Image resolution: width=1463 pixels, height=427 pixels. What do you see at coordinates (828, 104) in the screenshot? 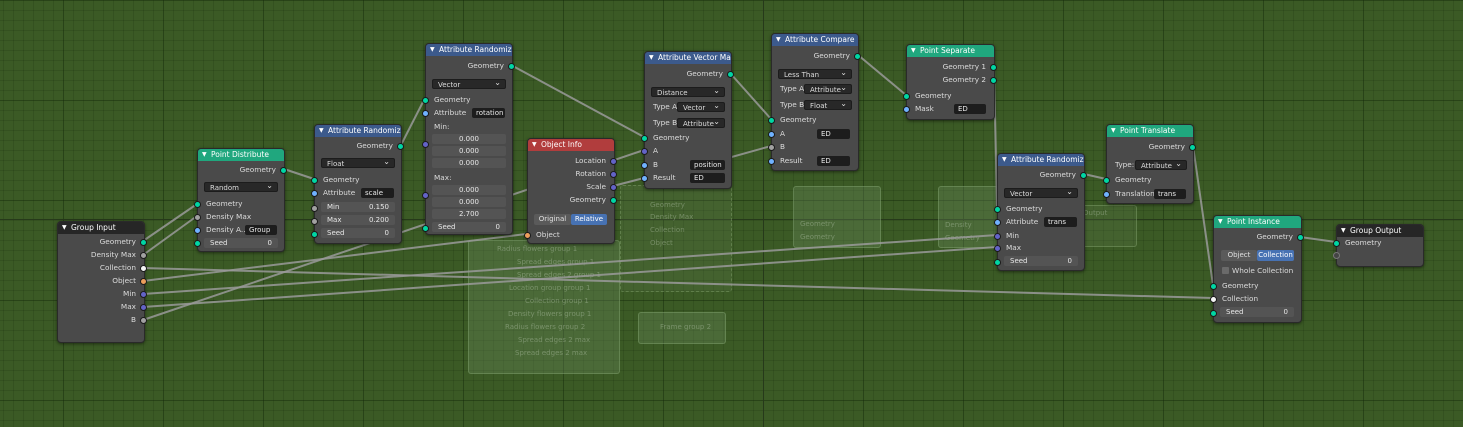
I see `type-b-dropdown: Float` at bounding box center [828, 104].